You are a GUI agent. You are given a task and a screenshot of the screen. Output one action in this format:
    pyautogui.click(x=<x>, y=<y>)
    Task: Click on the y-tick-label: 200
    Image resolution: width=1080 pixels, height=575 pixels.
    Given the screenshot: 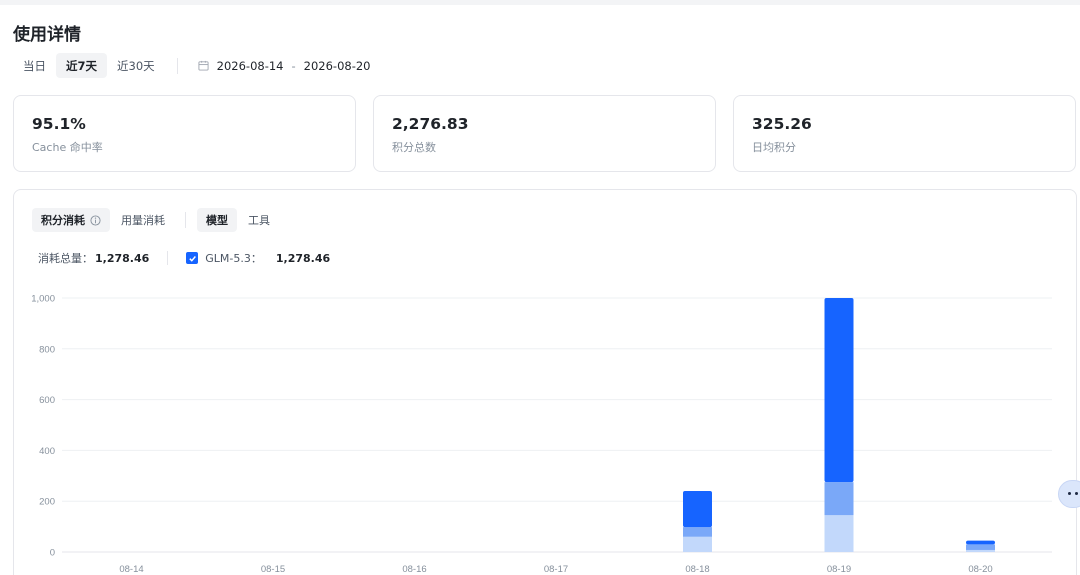 What is the action you would take?
    pyautogui.click(x=47, y=502)
    